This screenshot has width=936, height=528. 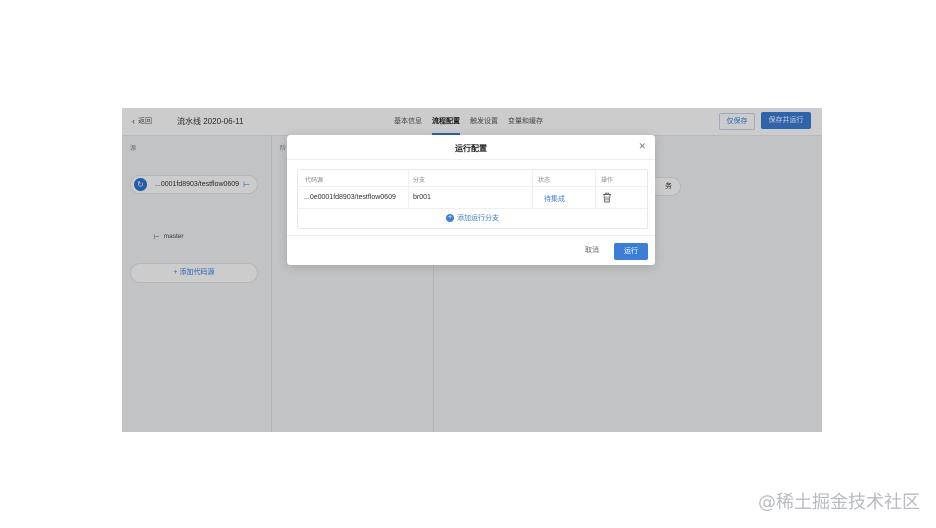 I want to click on table-row: ...0e0001fd8903/testflow0609 br001 待集成, so click(x=472, y=198).